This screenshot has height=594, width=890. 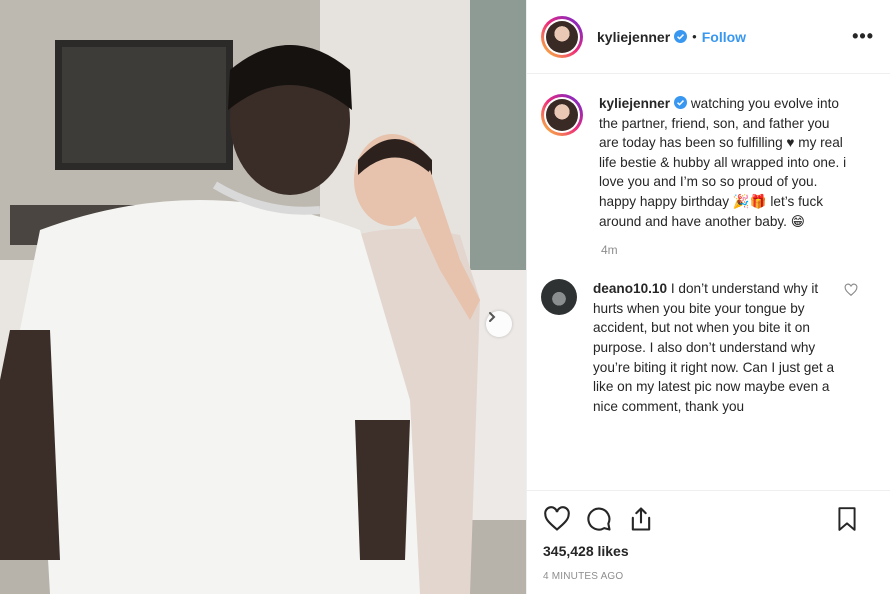 What do you see at coordinates (609, 250) in the screenshot?
I see `caption-timestamp: 4m` at bounding box center [609, 250].